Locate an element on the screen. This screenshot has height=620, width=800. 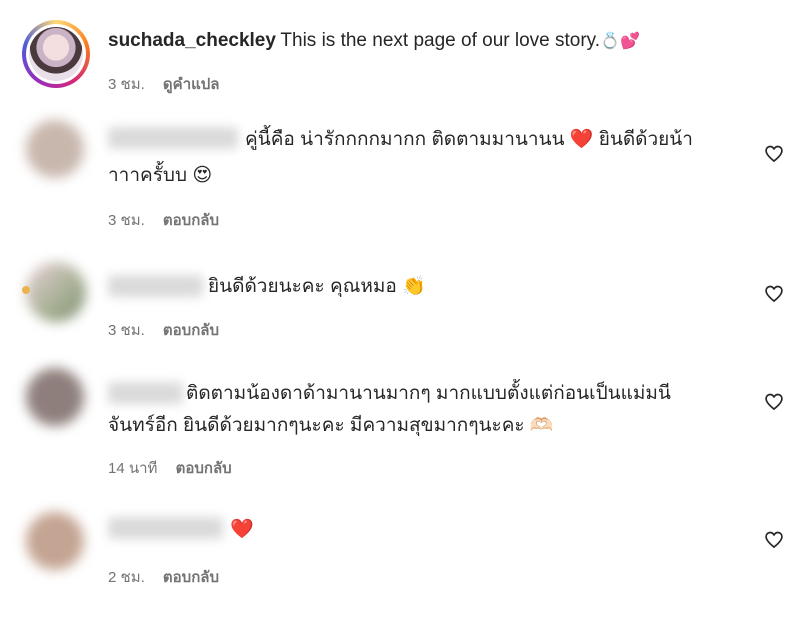
comment-meta: 14 นาที ตอบกลับ is located at coordinates (170, 468).